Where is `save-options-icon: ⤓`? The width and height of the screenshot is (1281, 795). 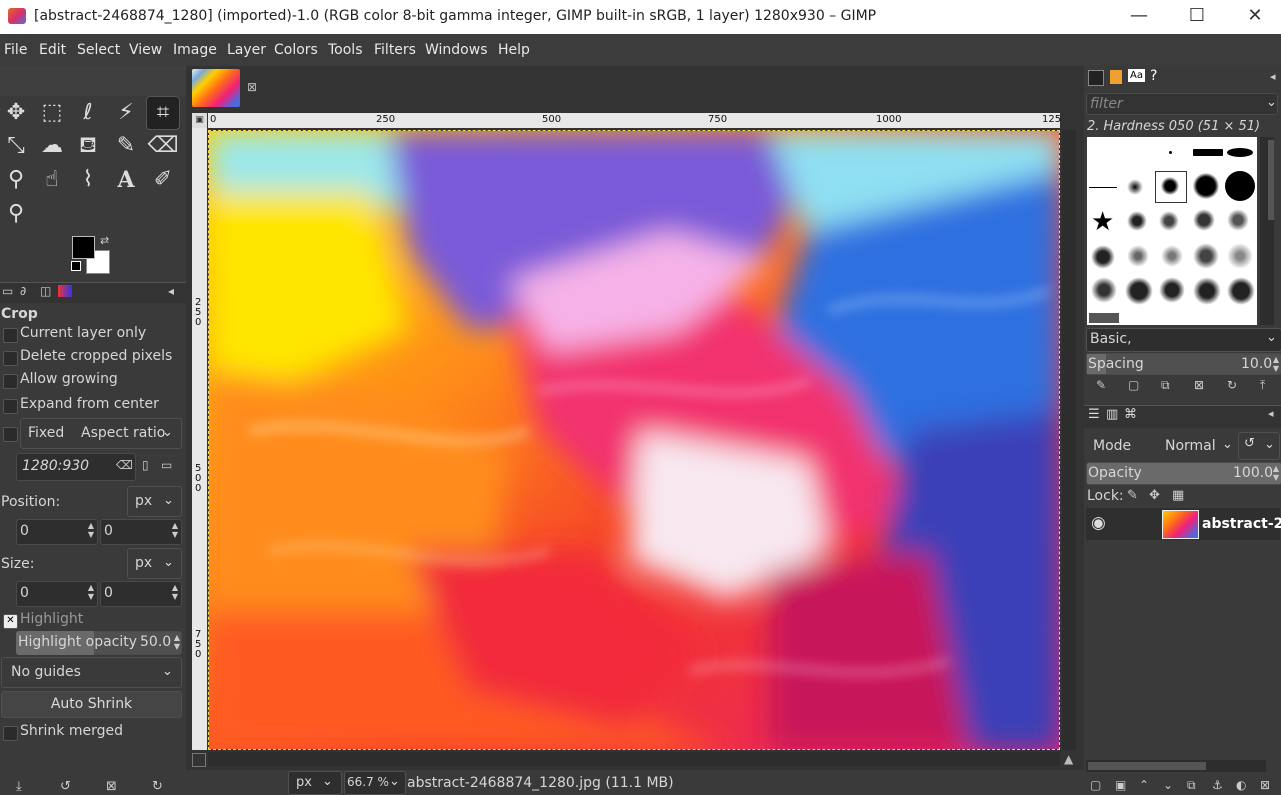
save-options-icon: ⤓ is located at coordinates (19, 786).